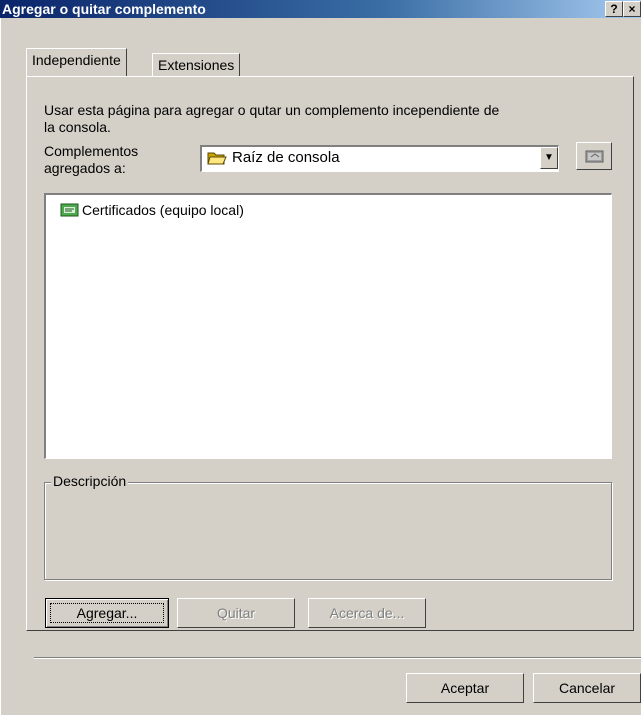 The height and width of the screenshot is (715, 641). I want to click on help-button: ?, so click(614, 9).